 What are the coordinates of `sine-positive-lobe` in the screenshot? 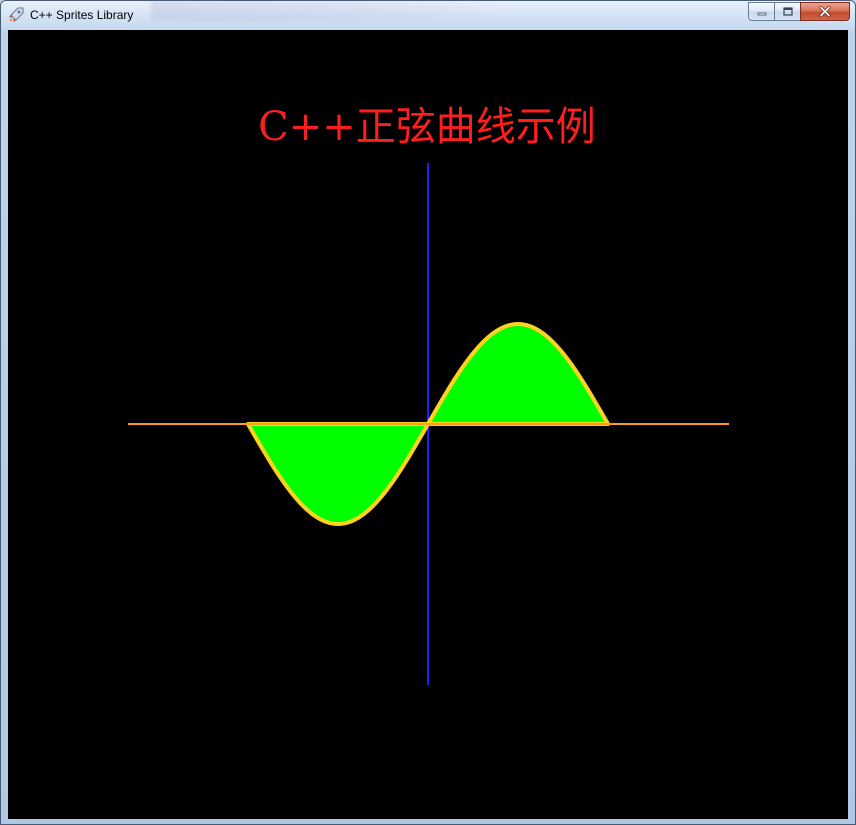 It's located at (518, 374).